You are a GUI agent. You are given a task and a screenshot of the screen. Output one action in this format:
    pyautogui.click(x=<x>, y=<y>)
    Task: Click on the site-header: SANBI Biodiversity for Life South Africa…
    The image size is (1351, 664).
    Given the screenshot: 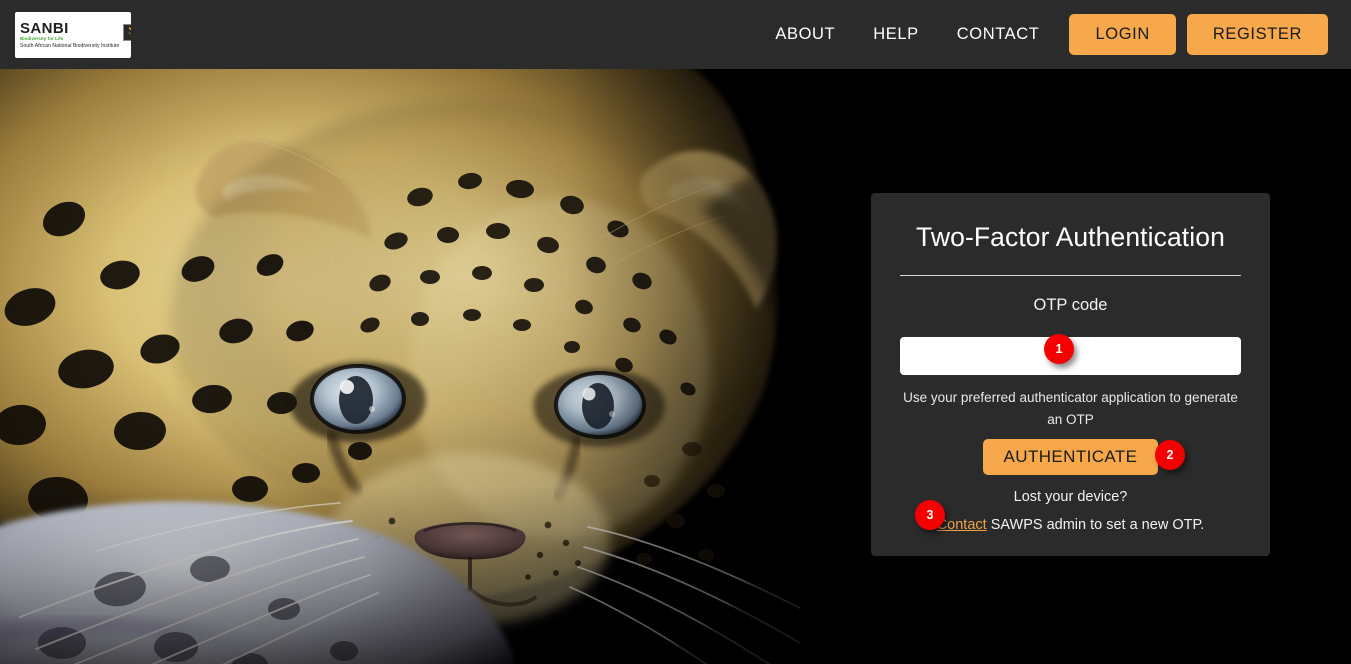 What is the action you would take?
    pyautogui.click(x=675, y=34)
    